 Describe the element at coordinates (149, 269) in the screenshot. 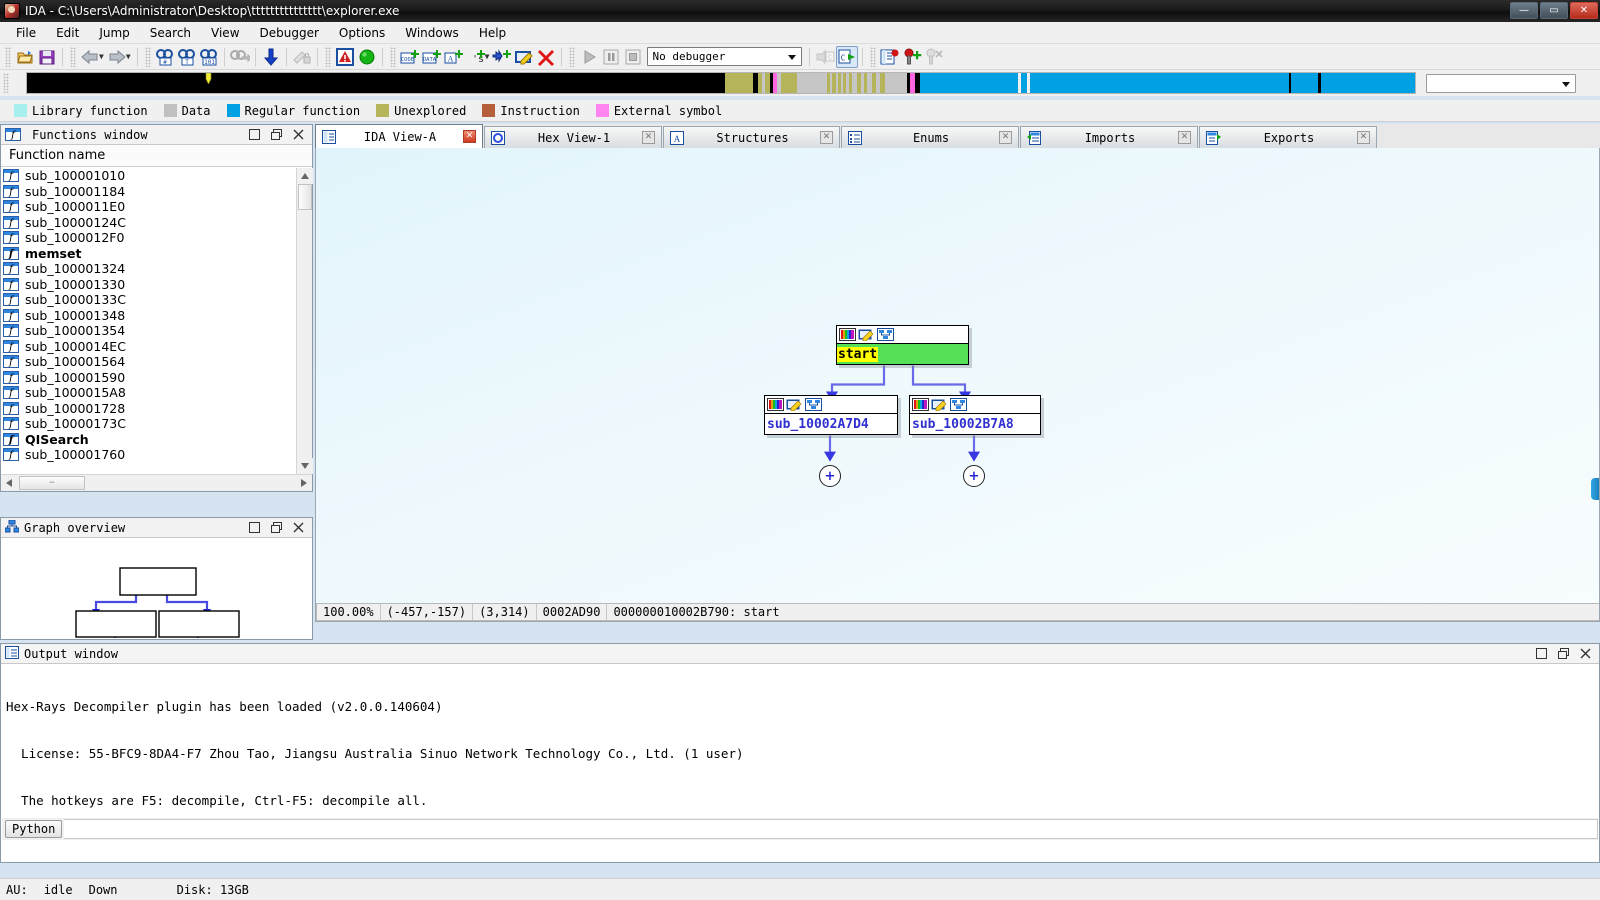

I see `list-item: f sub_100001324` at that location.